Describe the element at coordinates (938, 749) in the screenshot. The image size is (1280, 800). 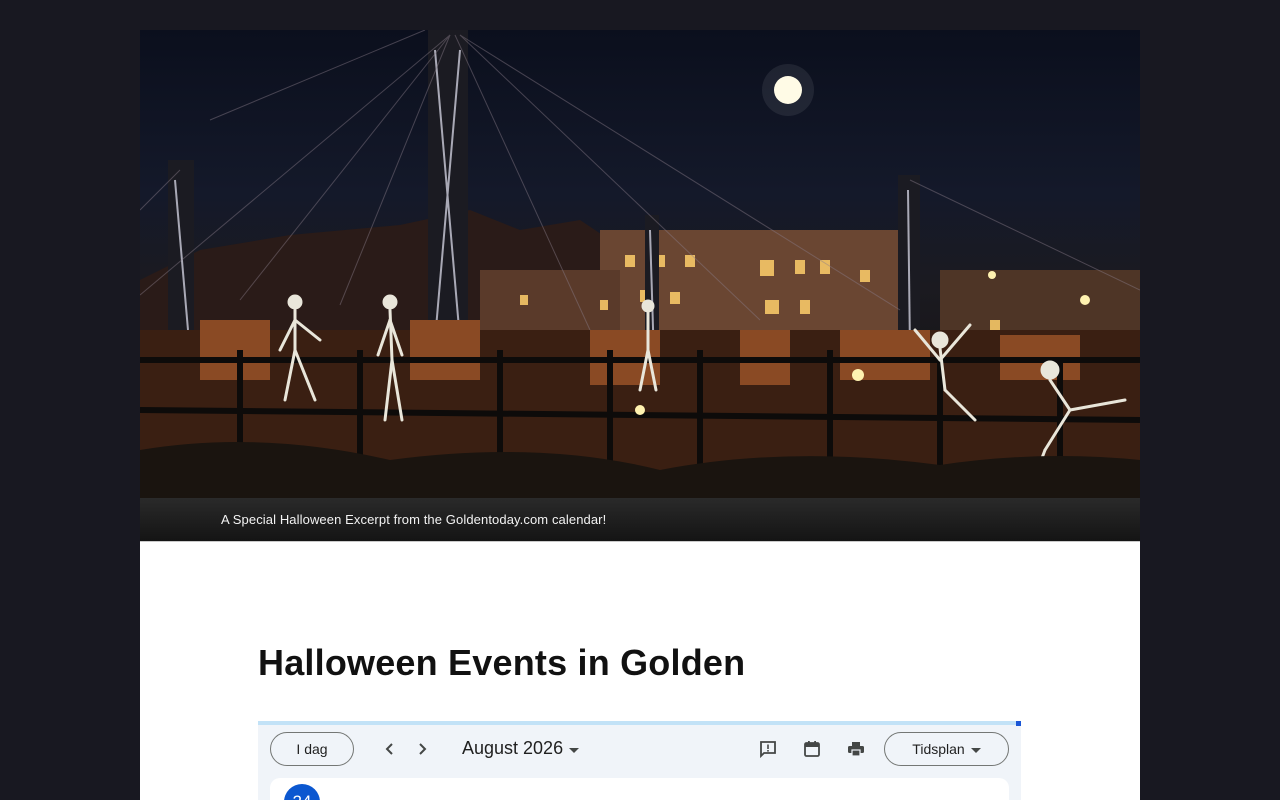
I see `view-label: Tidsplan` at that location.